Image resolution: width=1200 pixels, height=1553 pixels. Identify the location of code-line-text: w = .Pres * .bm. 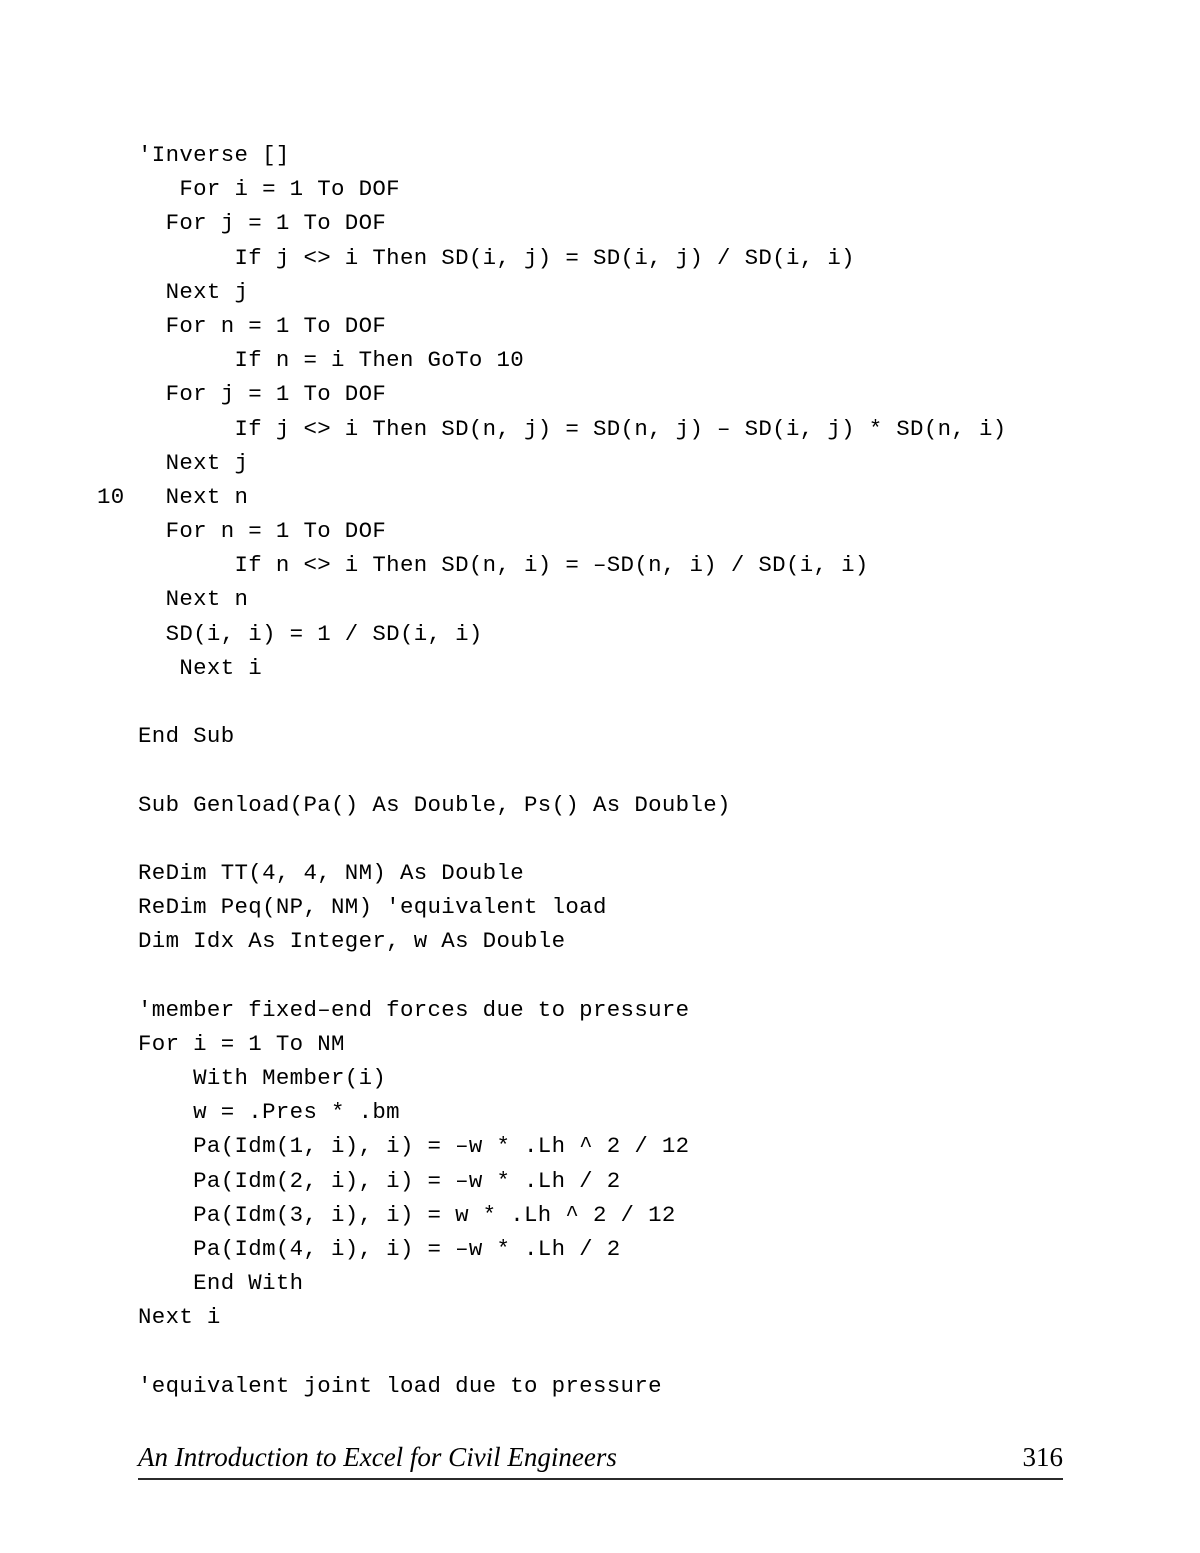
(269, 1112).